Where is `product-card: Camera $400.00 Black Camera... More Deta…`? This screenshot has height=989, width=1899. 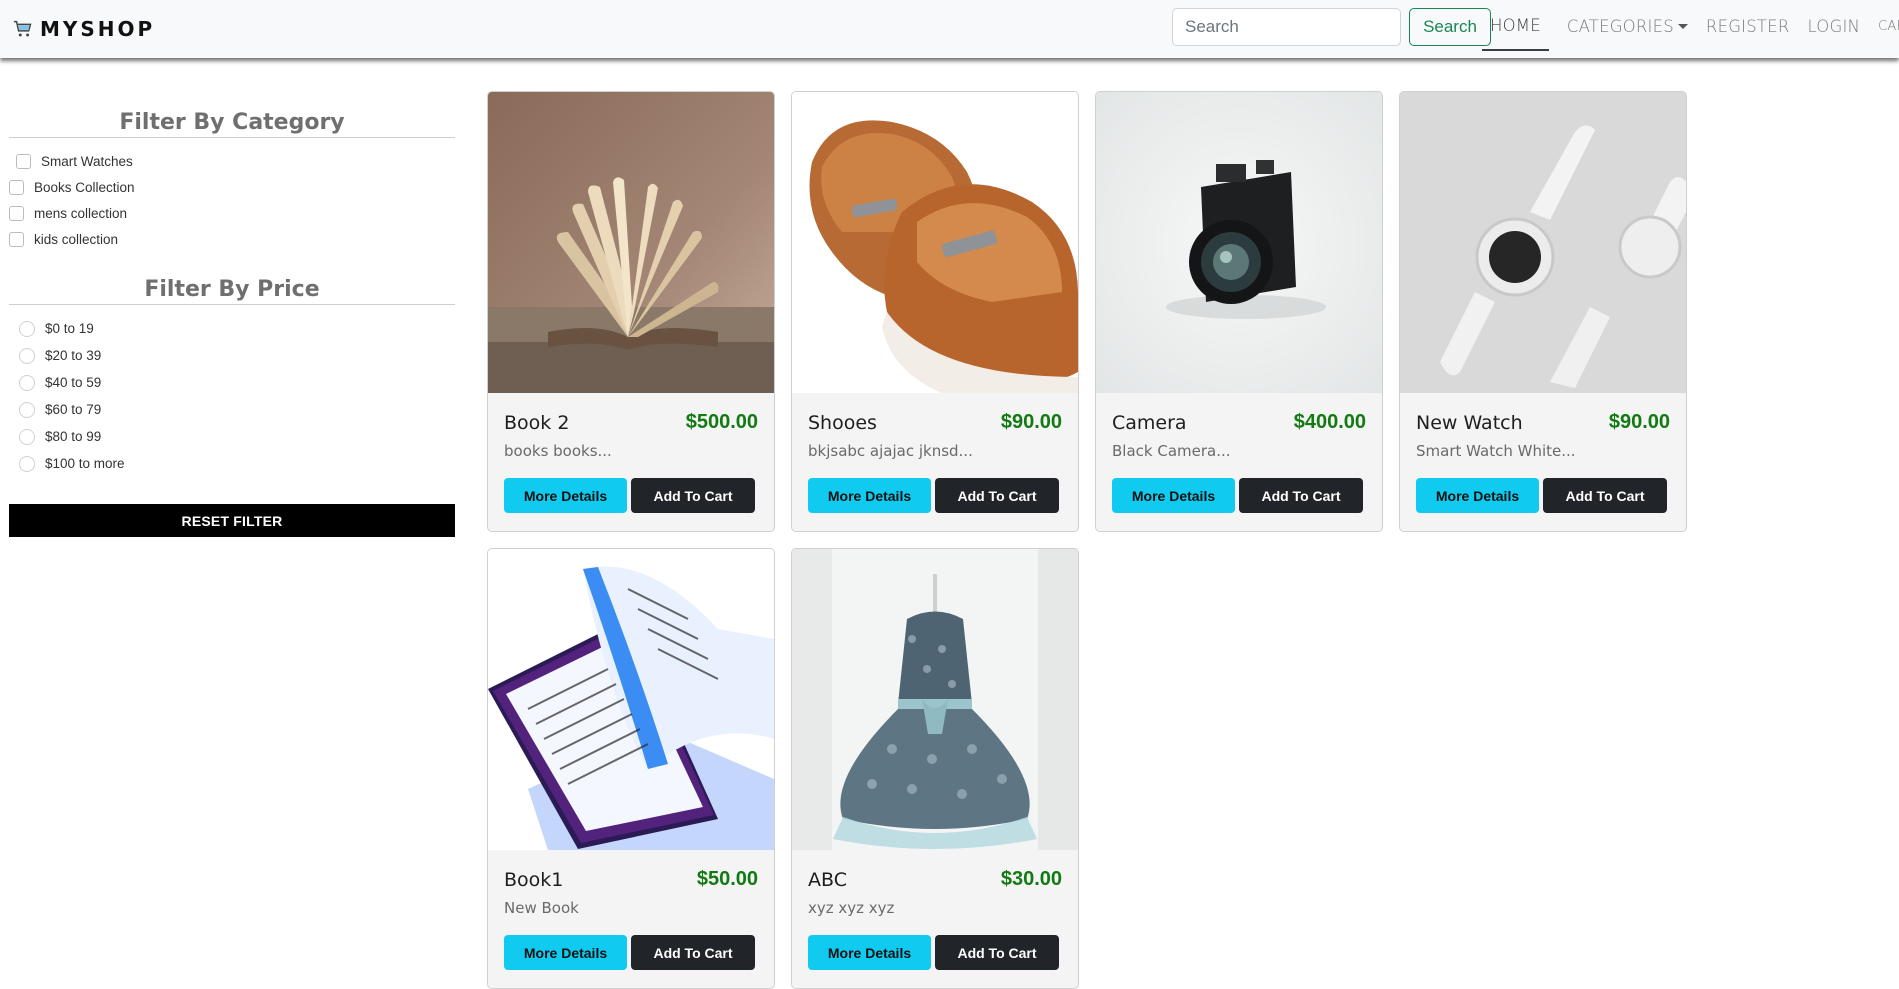
product-card: Camera $400.00 Black Camera... More Deta… is located at coordinates (1239, 311).